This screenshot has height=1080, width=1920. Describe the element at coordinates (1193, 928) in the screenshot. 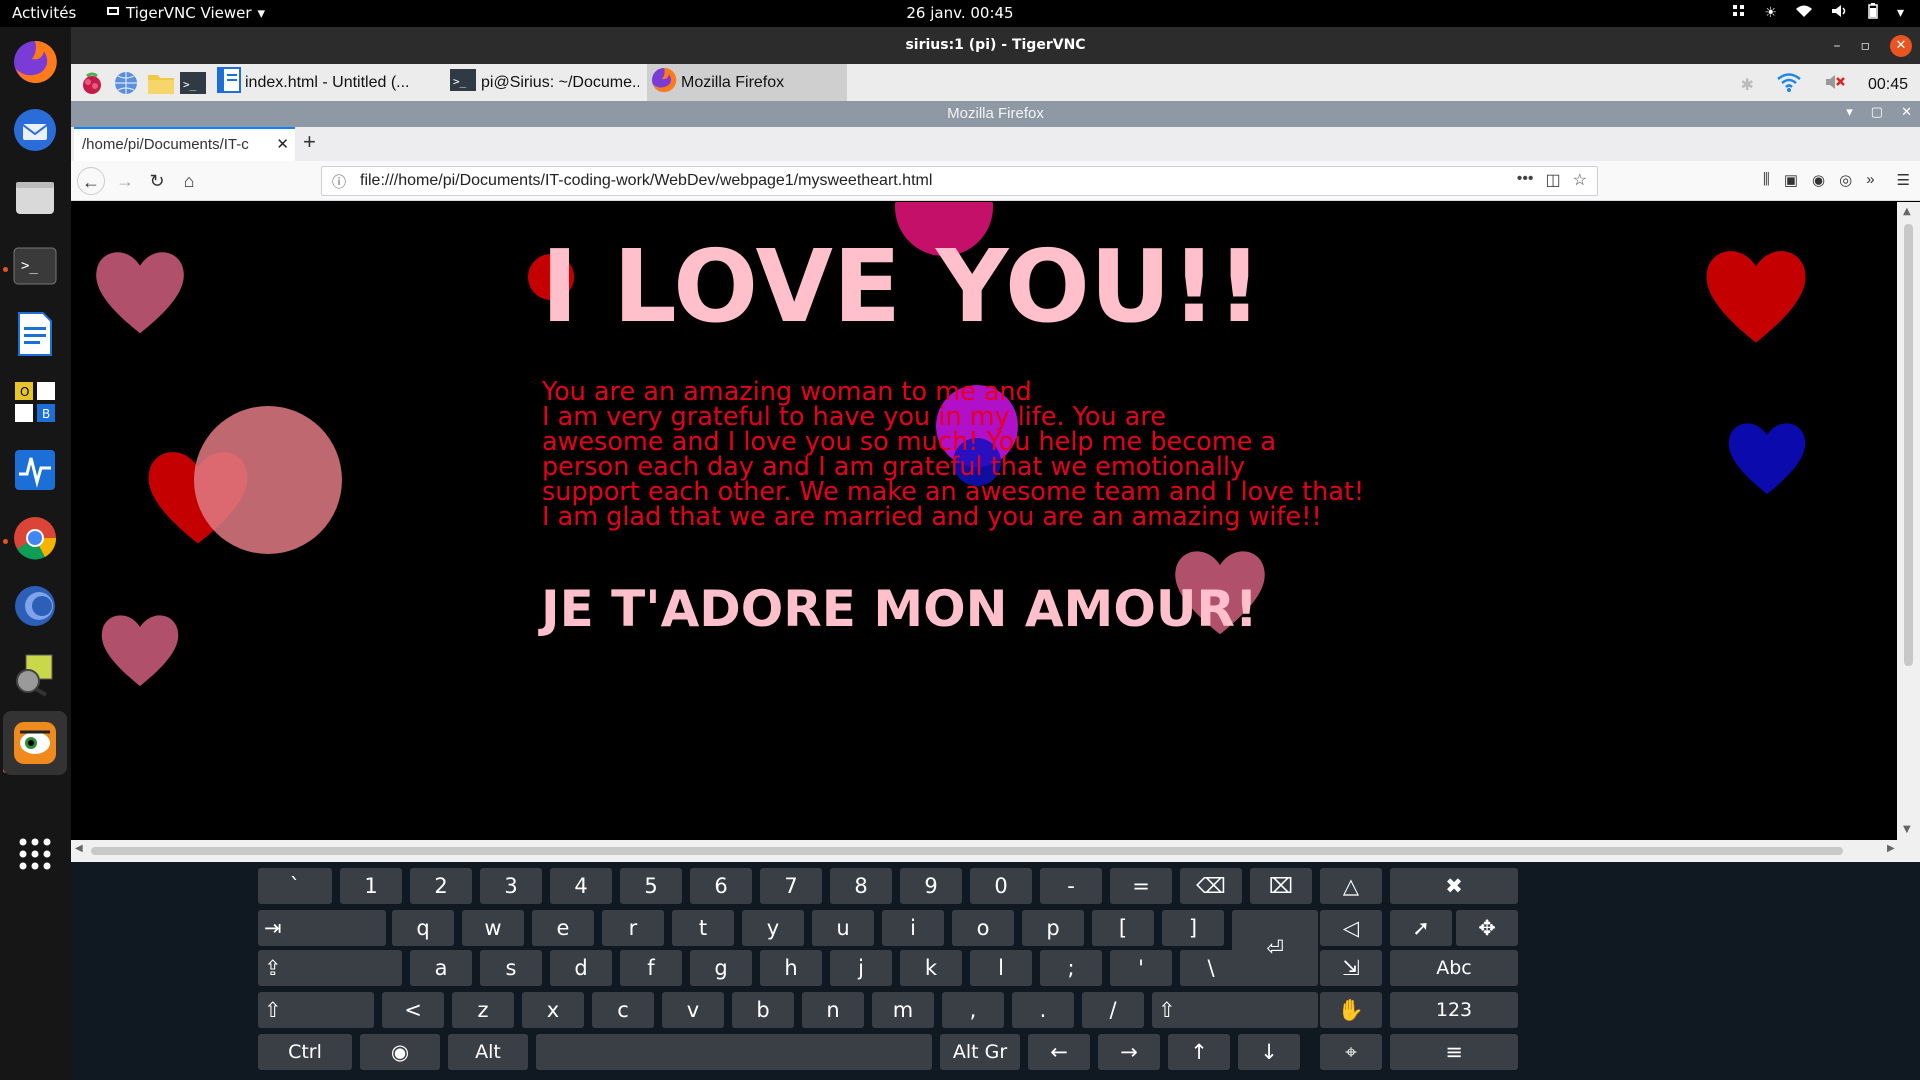

I see `key-close-bracket: ]` at that location.